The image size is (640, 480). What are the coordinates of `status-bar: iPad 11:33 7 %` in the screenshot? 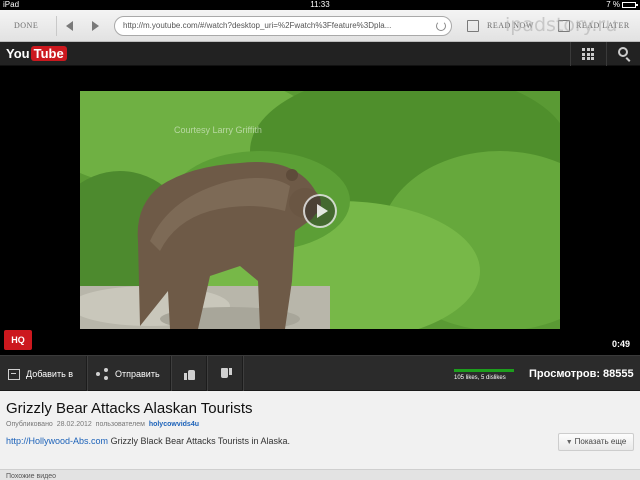 It's located at (320, 5).